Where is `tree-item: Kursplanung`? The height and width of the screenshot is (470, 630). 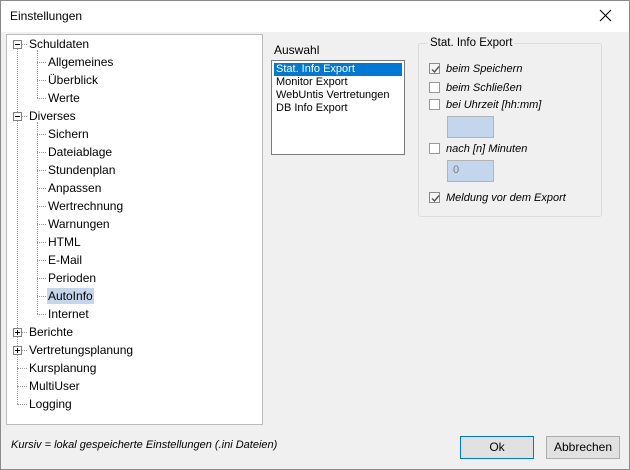 tree-item: Kursplanung is located at coordinates (62, 368).